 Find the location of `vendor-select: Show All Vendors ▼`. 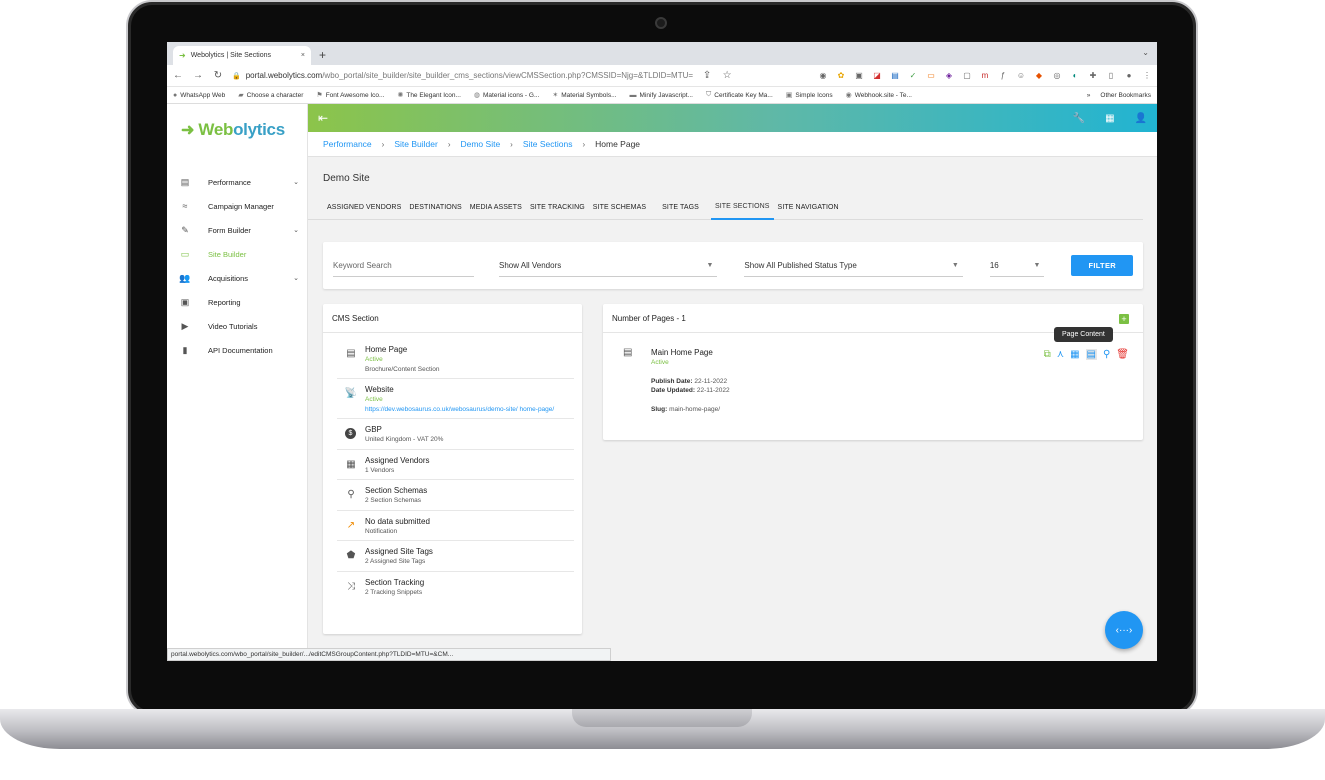

vendor-select: Show All Vendors ▼ is located at coordinates (608, 266).